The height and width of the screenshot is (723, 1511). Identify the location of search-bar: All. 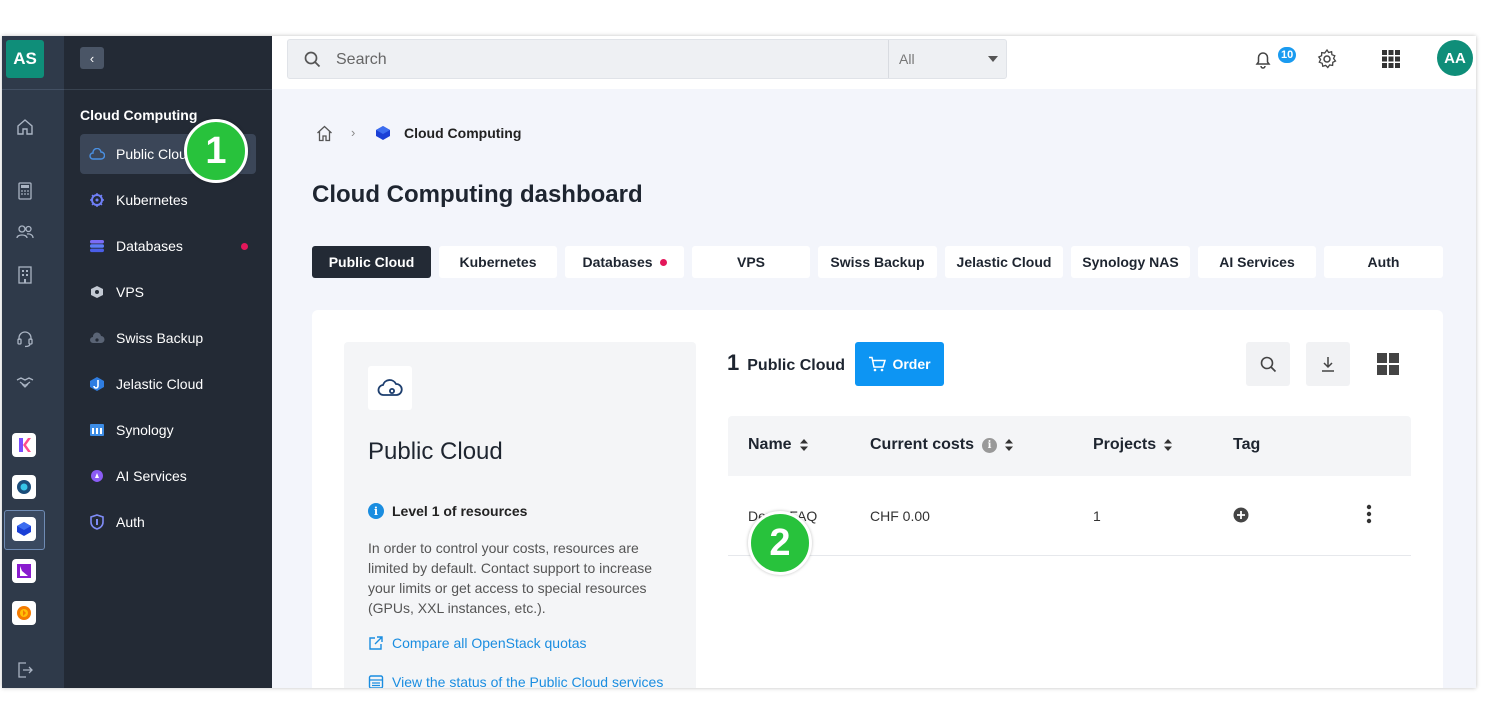
(647, 59).